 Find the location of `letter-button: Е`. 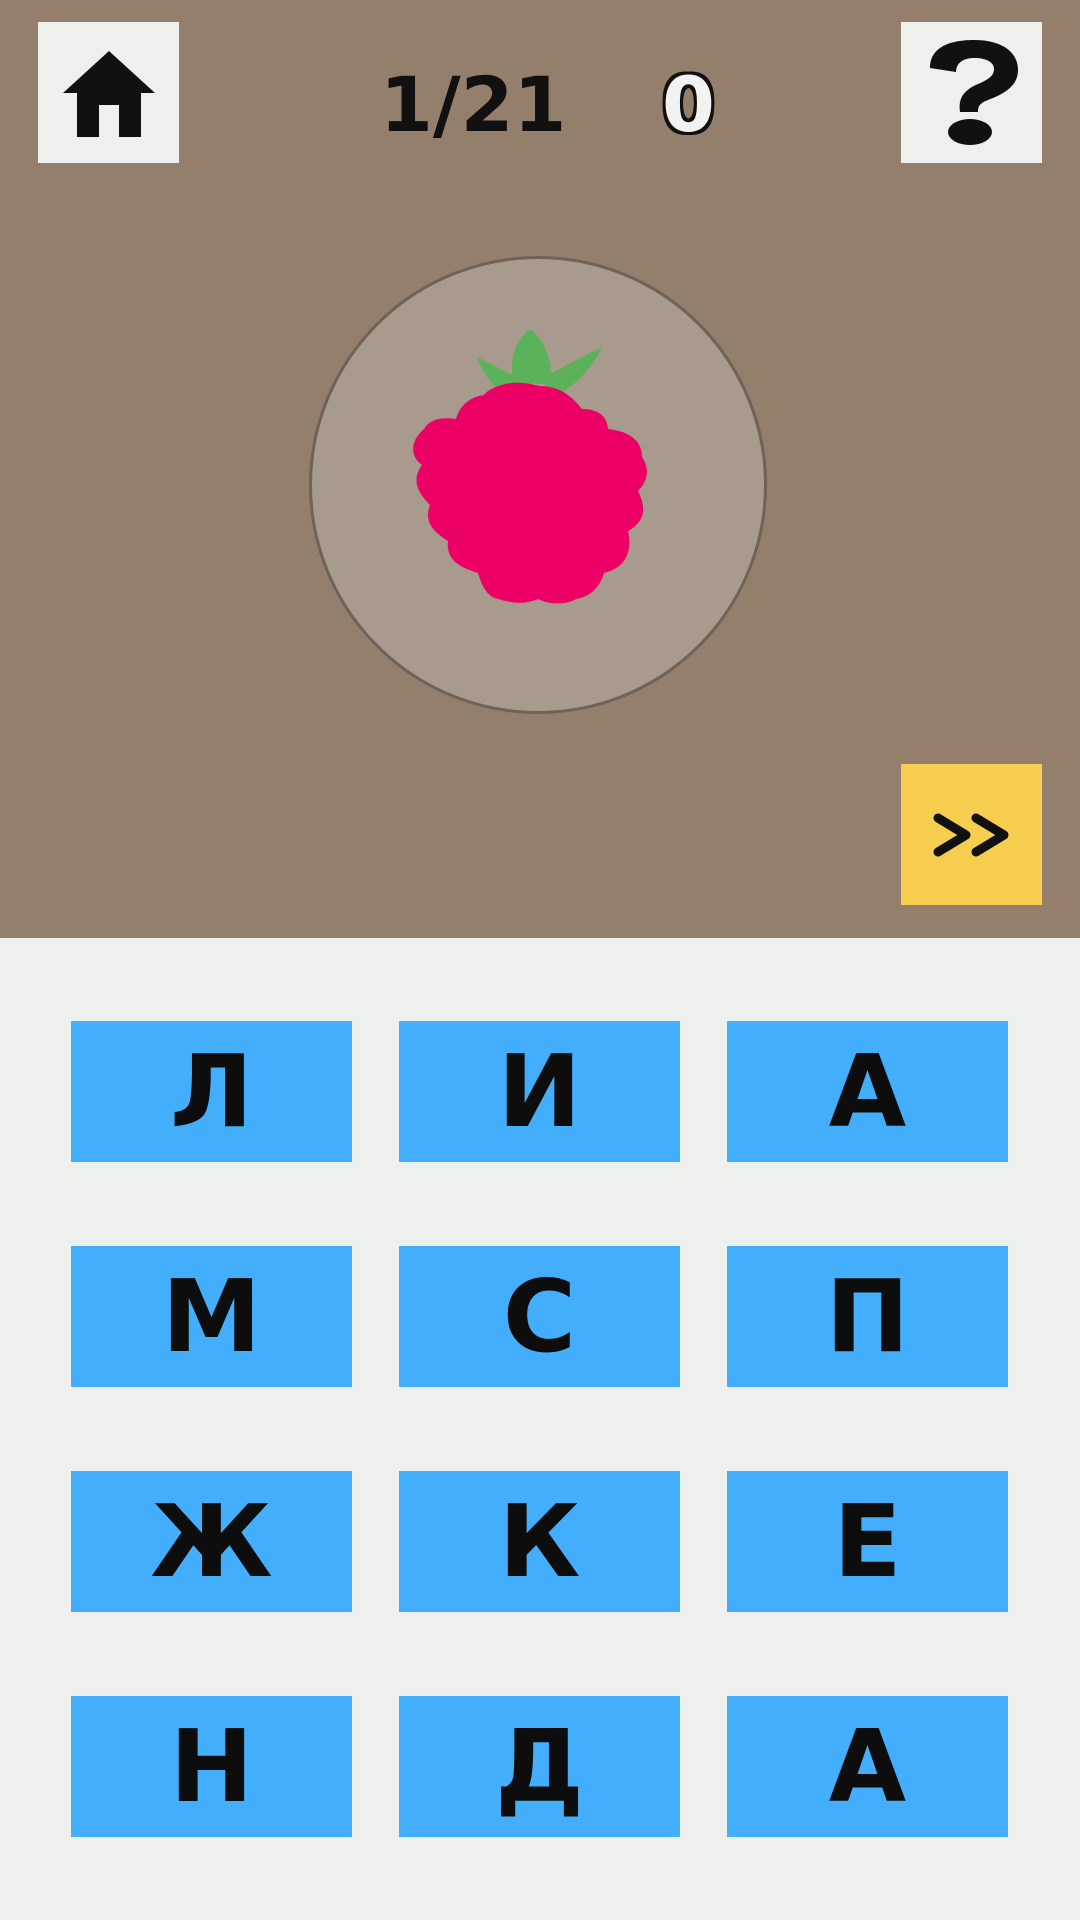

letter-button: Е is located at coordinates (867, 1541).